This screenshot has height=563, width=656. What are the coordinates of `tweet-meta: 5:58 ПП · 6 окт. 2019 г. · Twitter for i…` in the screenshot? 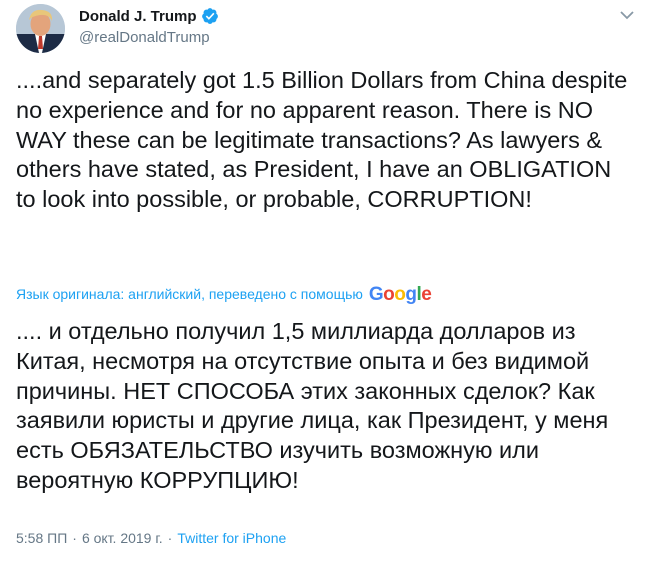 It's located at (151, 538).